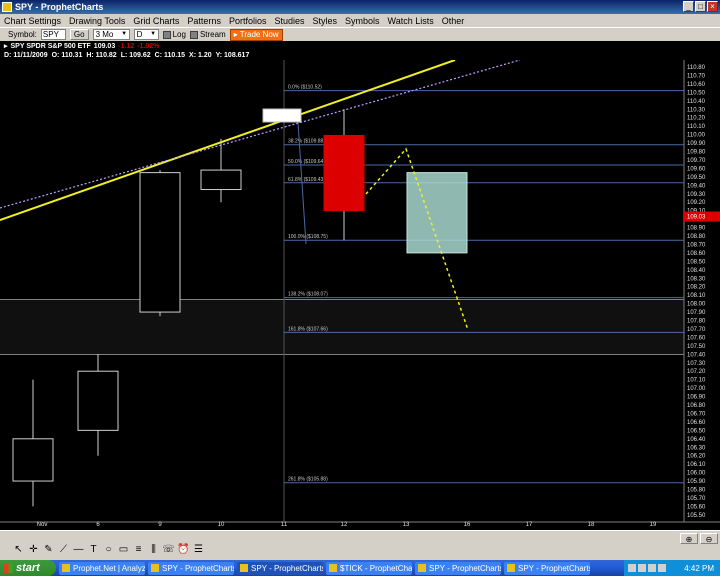  Describe the element at coordinates (204, 21) in the screenshot. I see `menu-patterns: Patterns` at that location.